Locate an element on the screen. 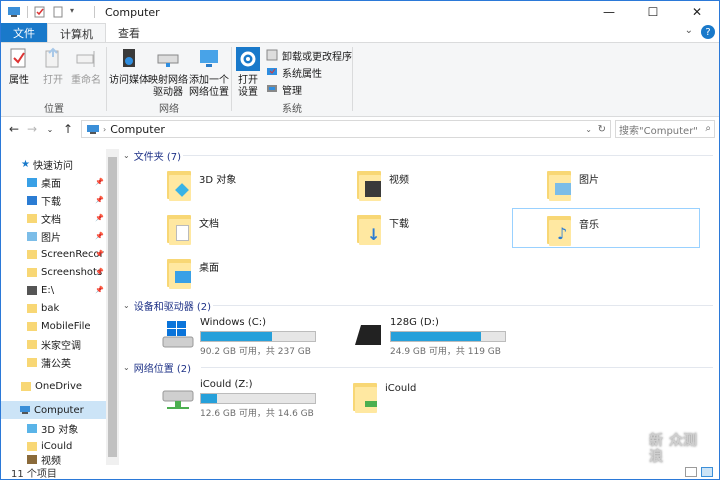 The width and height of the screenshot is (720, 480). nav-item: 文档 📌 is located at coordinates (53, 218).